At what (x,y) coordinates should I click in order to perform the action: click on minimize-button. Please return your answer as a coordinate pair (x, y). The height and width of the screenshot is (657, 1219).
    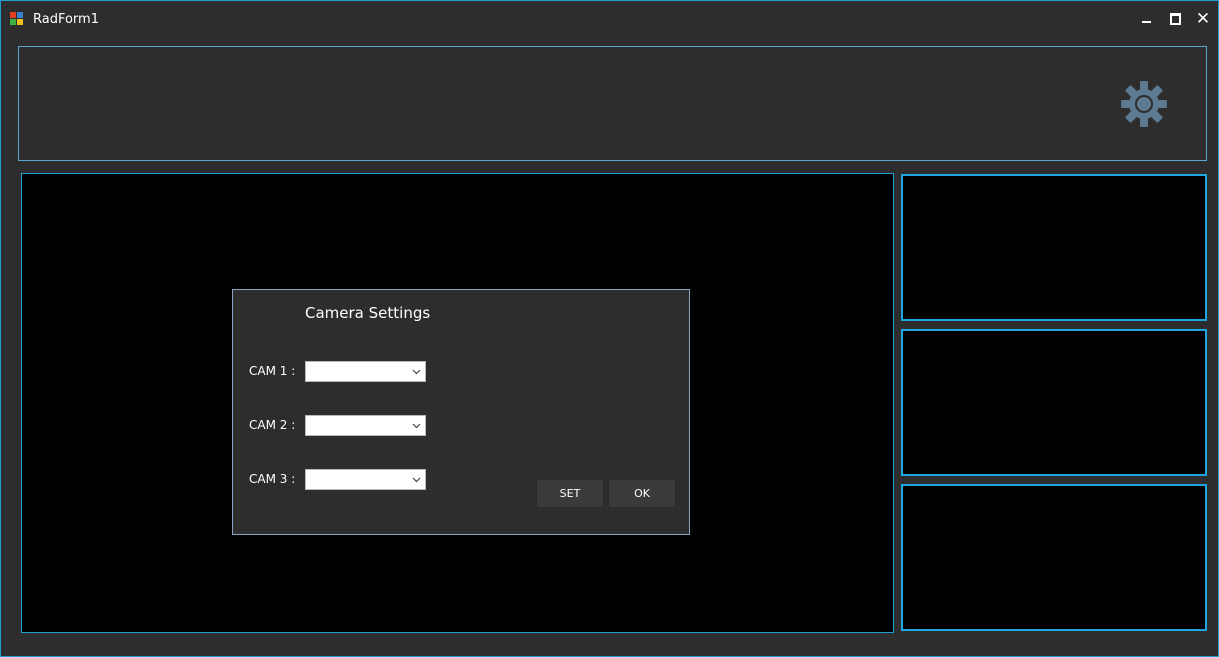
    Looking at the image, I should click on (1147, 19).